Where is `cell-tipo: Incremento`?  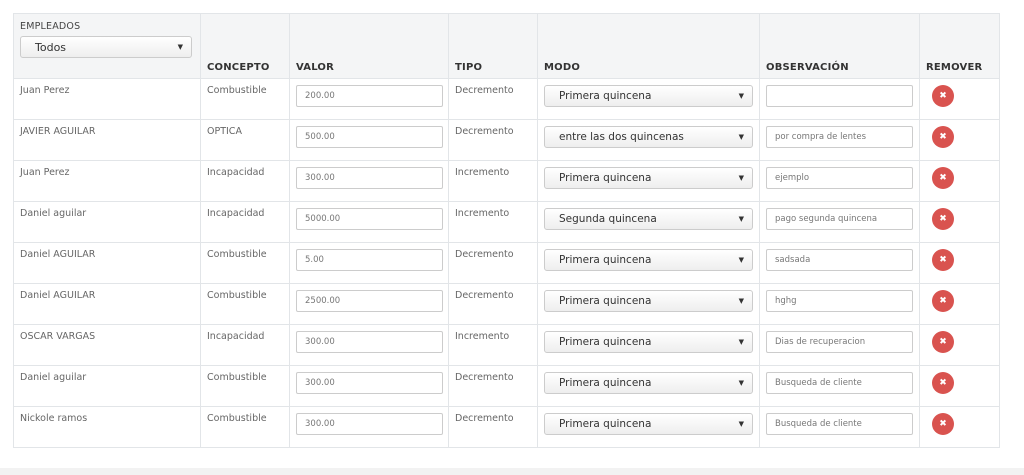
cell-tipo: Incremento is located at coordinates (493, 222).